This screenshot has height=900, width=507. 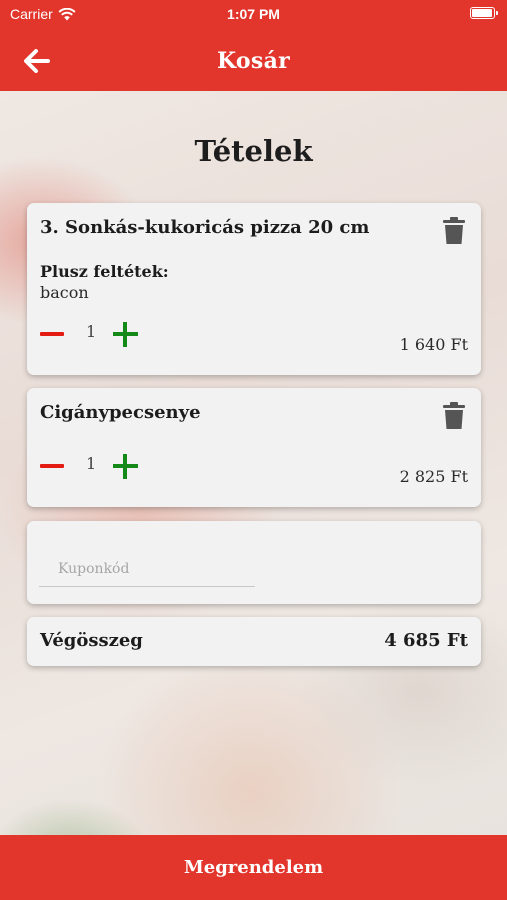 I want to click on cart-item-name: Cigánypecsenye, so click(x=120, y=412).